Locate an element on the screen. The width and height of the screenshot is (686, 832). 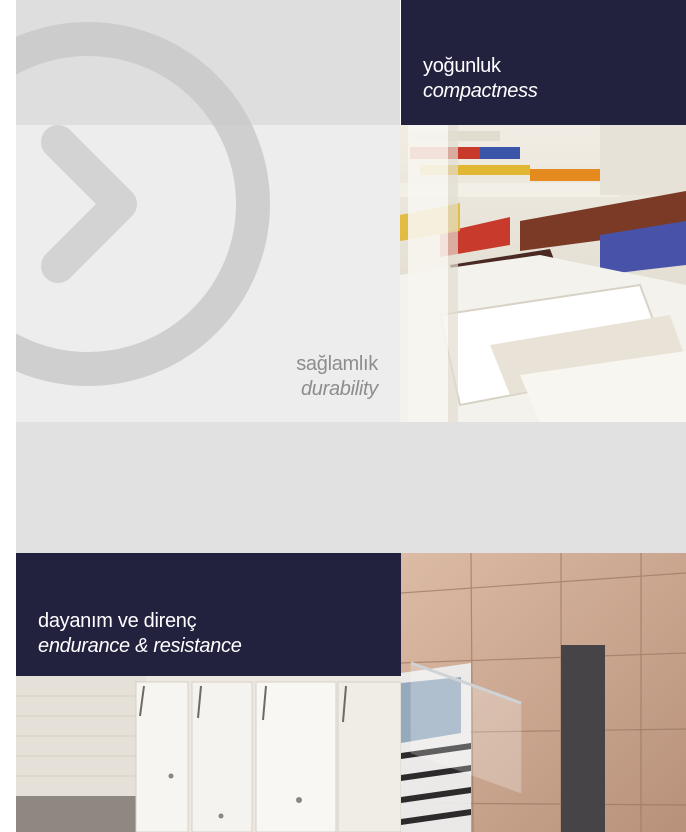
endurance-header: dayanım ve direnç endurance & resistance is located at coordinates (208, 614).